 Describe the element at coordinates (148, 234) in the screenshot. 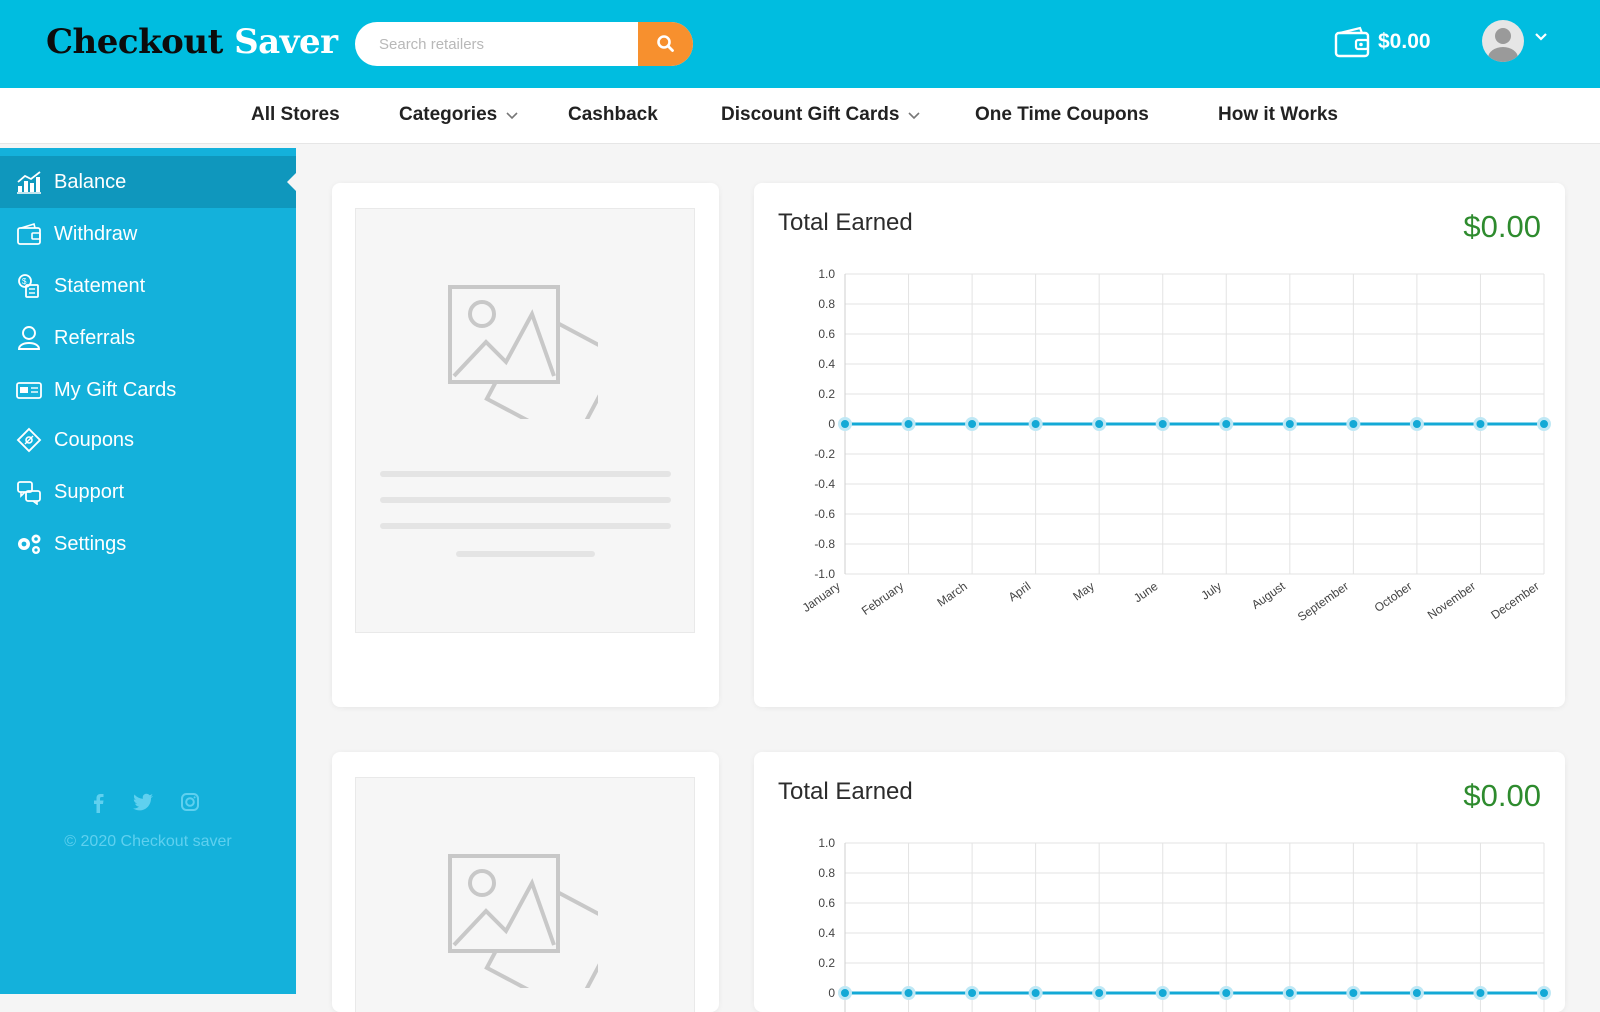

I see `sidebar-item-withdraw: Withdraw` at that location.